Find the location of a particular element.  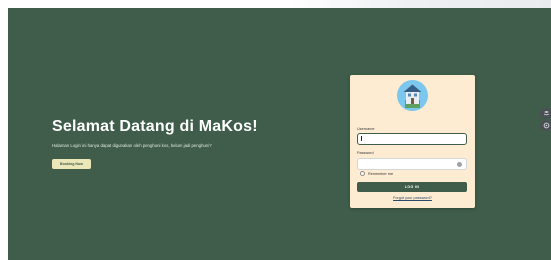

house-logo-icon is located at coordinates (412, 95).